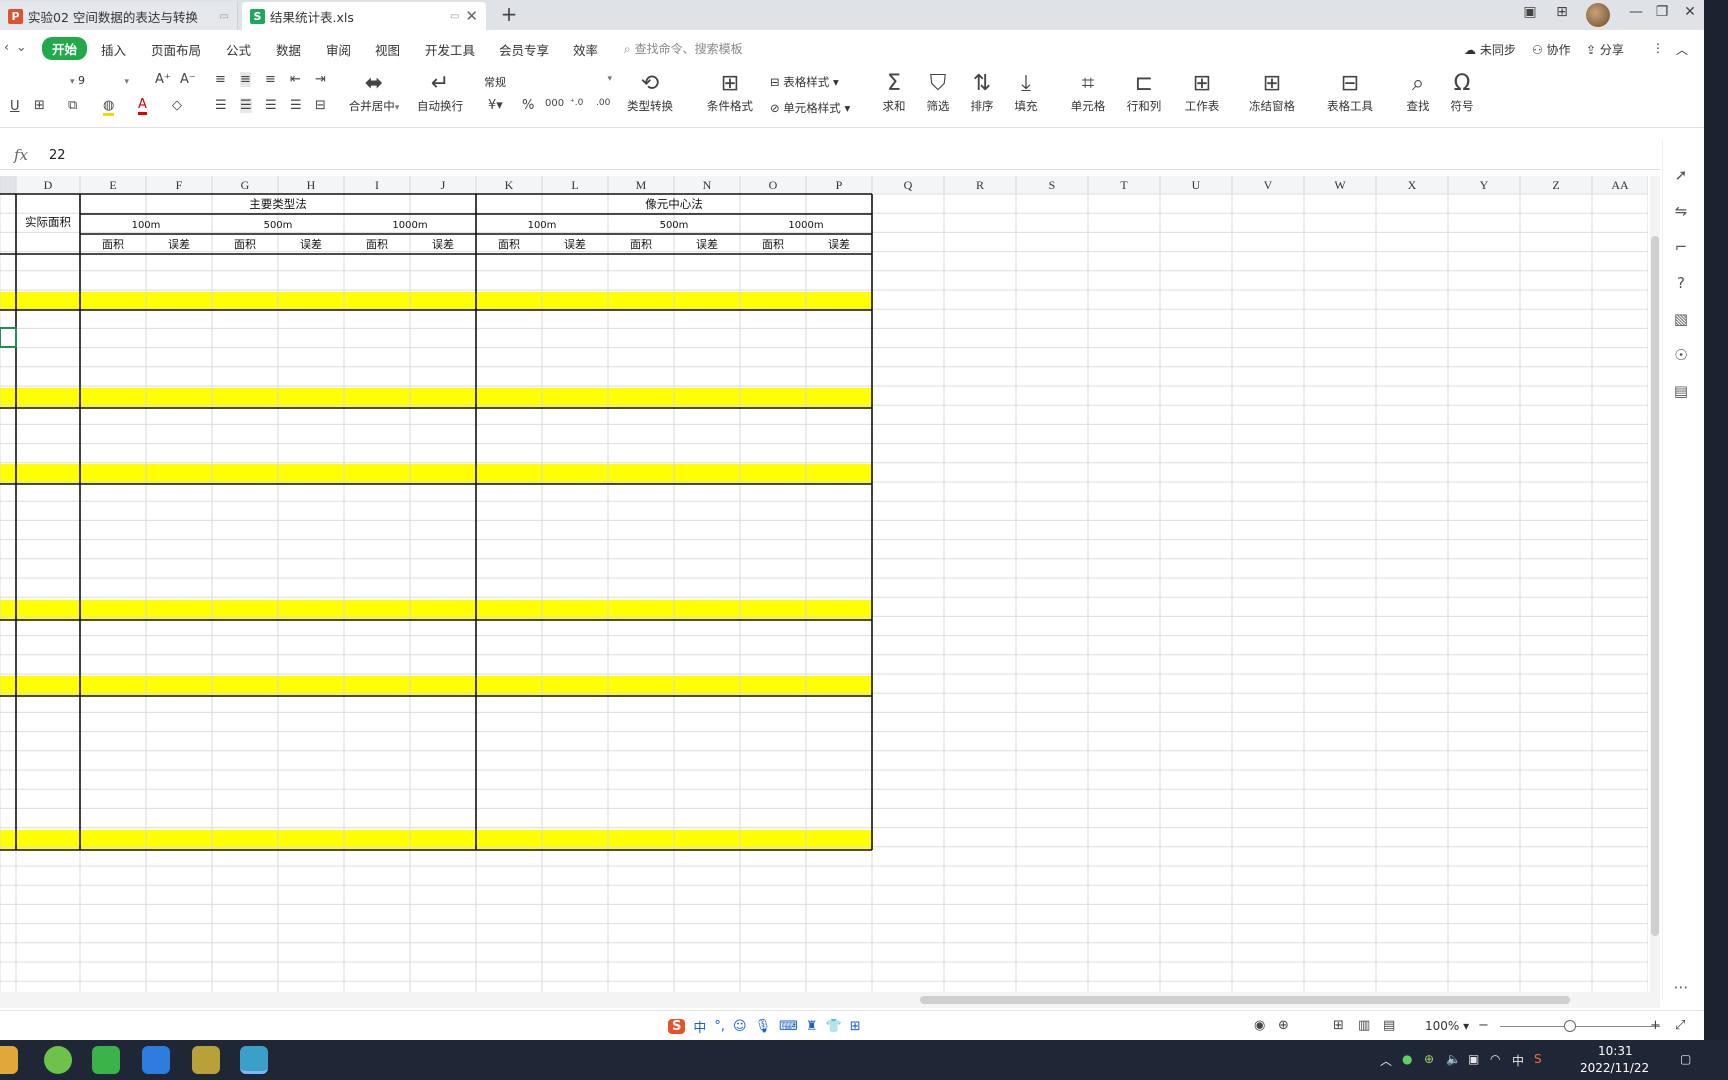  Describe the element at coordinates (238, 49) in the screenshot. I see `menu-formula: 公式` at that location.